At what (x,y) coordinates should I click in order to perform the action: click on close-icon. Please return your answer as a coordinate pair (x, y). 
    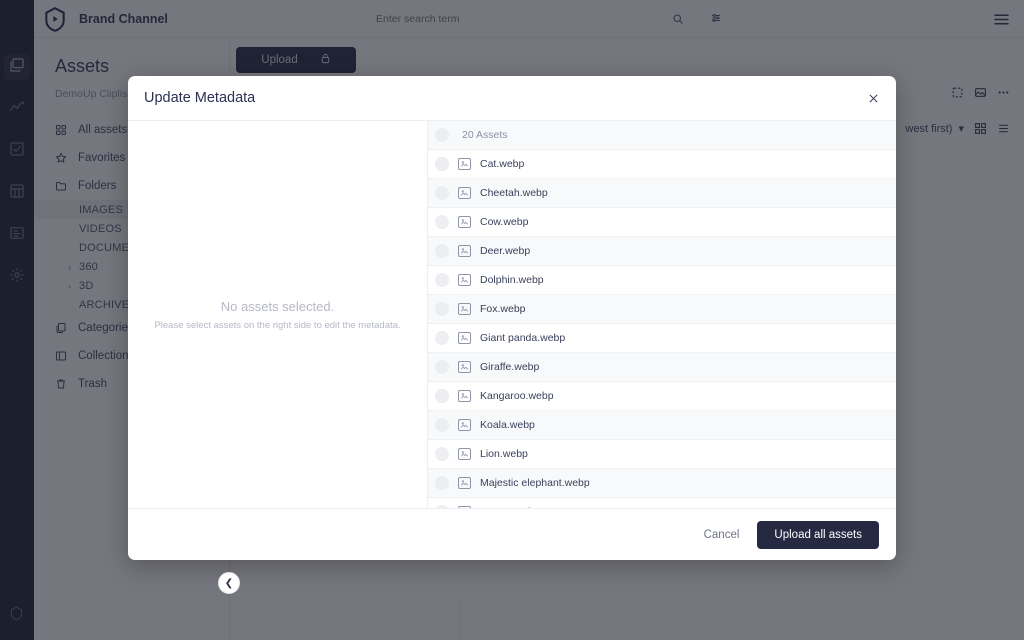
    Looking at the image, I should click on (873, 98).